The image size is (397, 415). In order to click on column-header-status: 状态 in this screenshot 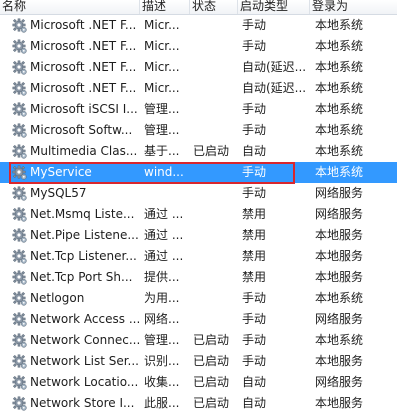, I will do `click(214, 7)`.